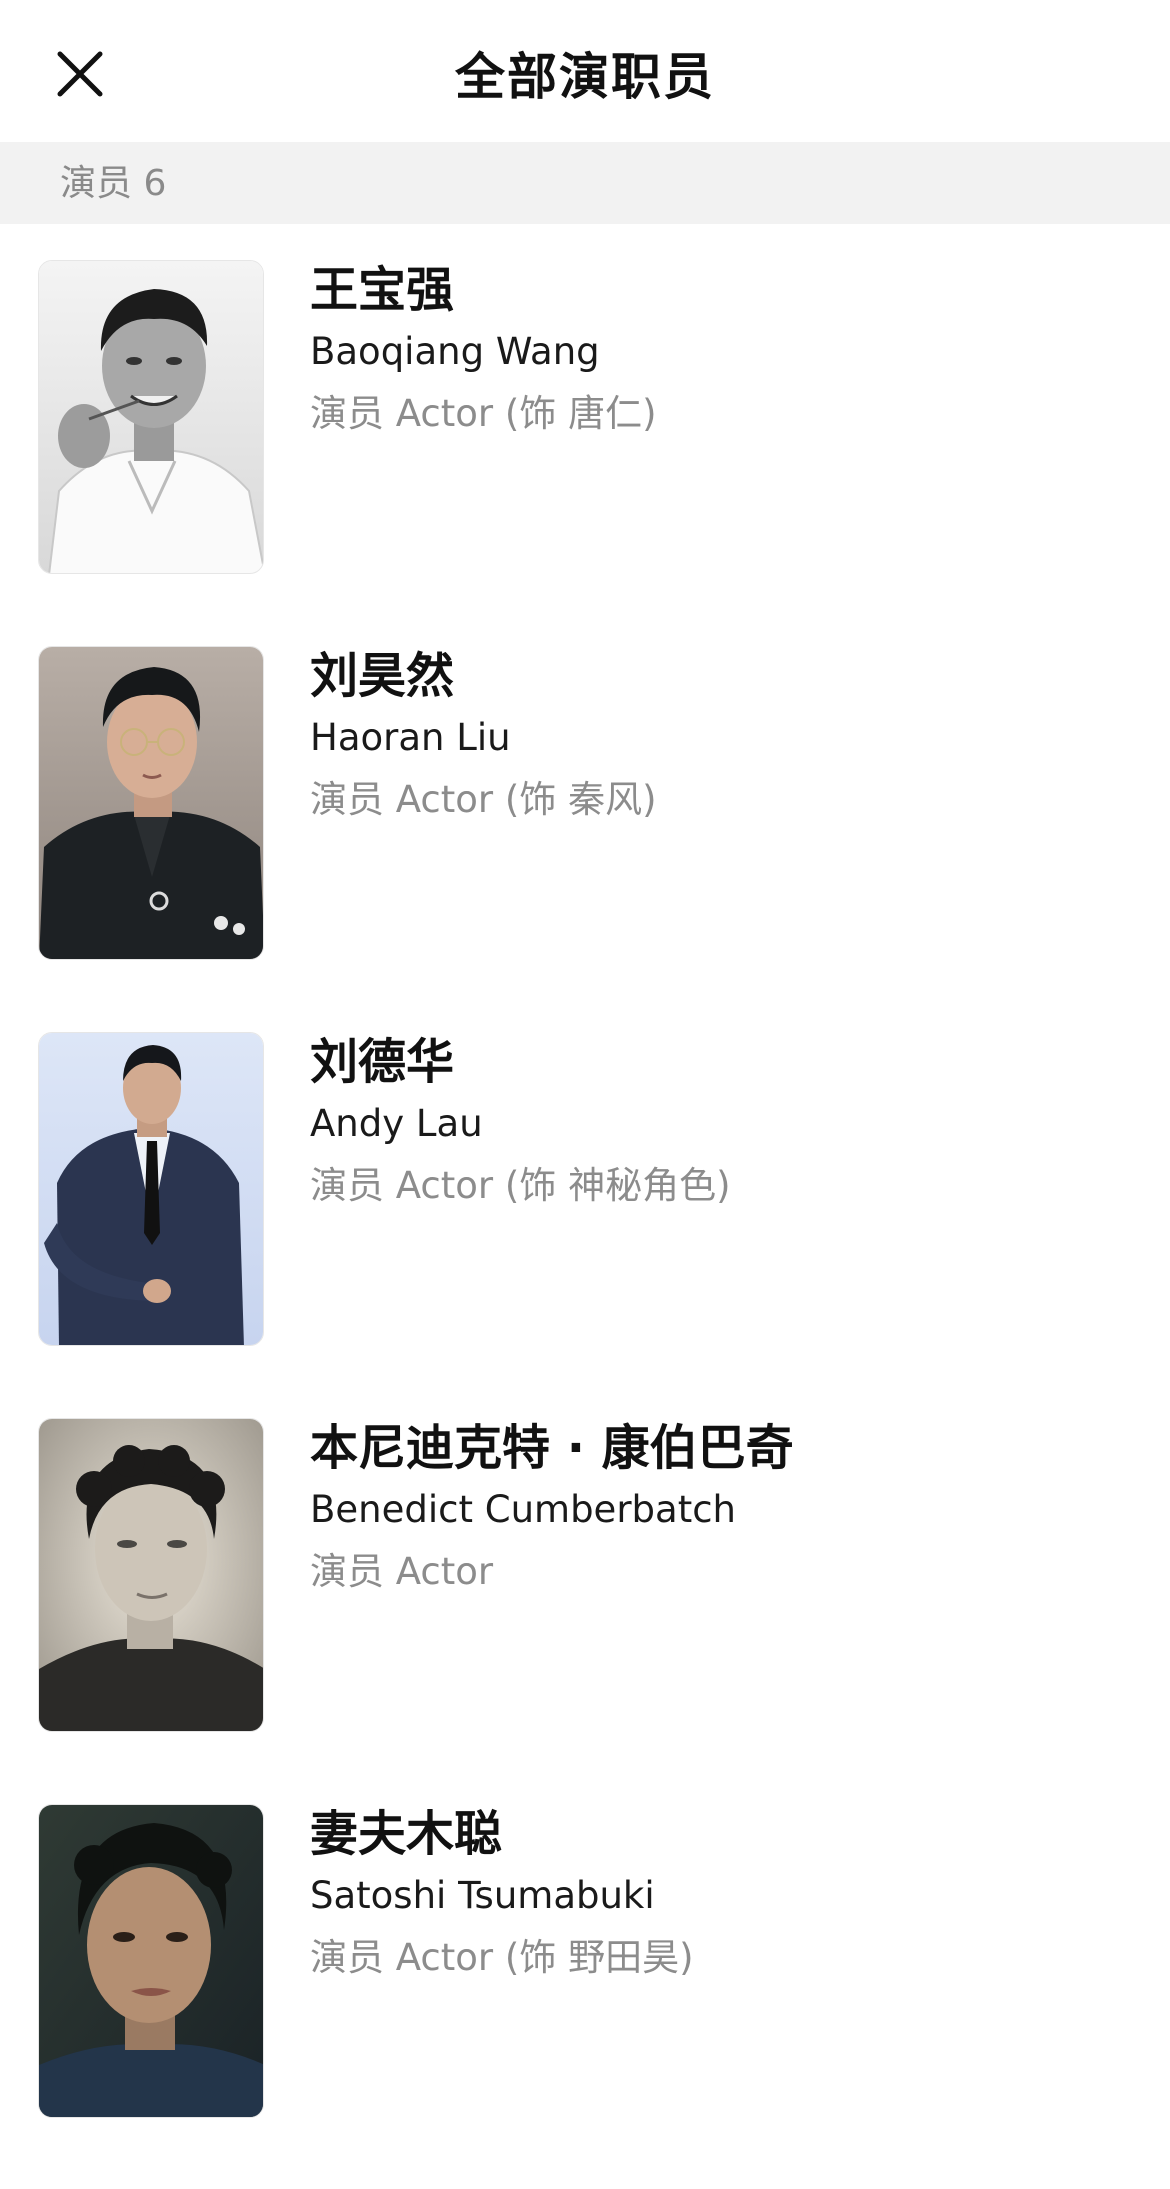 This screenshot has width=1170, height=2189. What do you see at coordinates (396, 1123) in the screenshot?
I see `actor-name-english: Andy Lau` at bounding box center [396, 1123].